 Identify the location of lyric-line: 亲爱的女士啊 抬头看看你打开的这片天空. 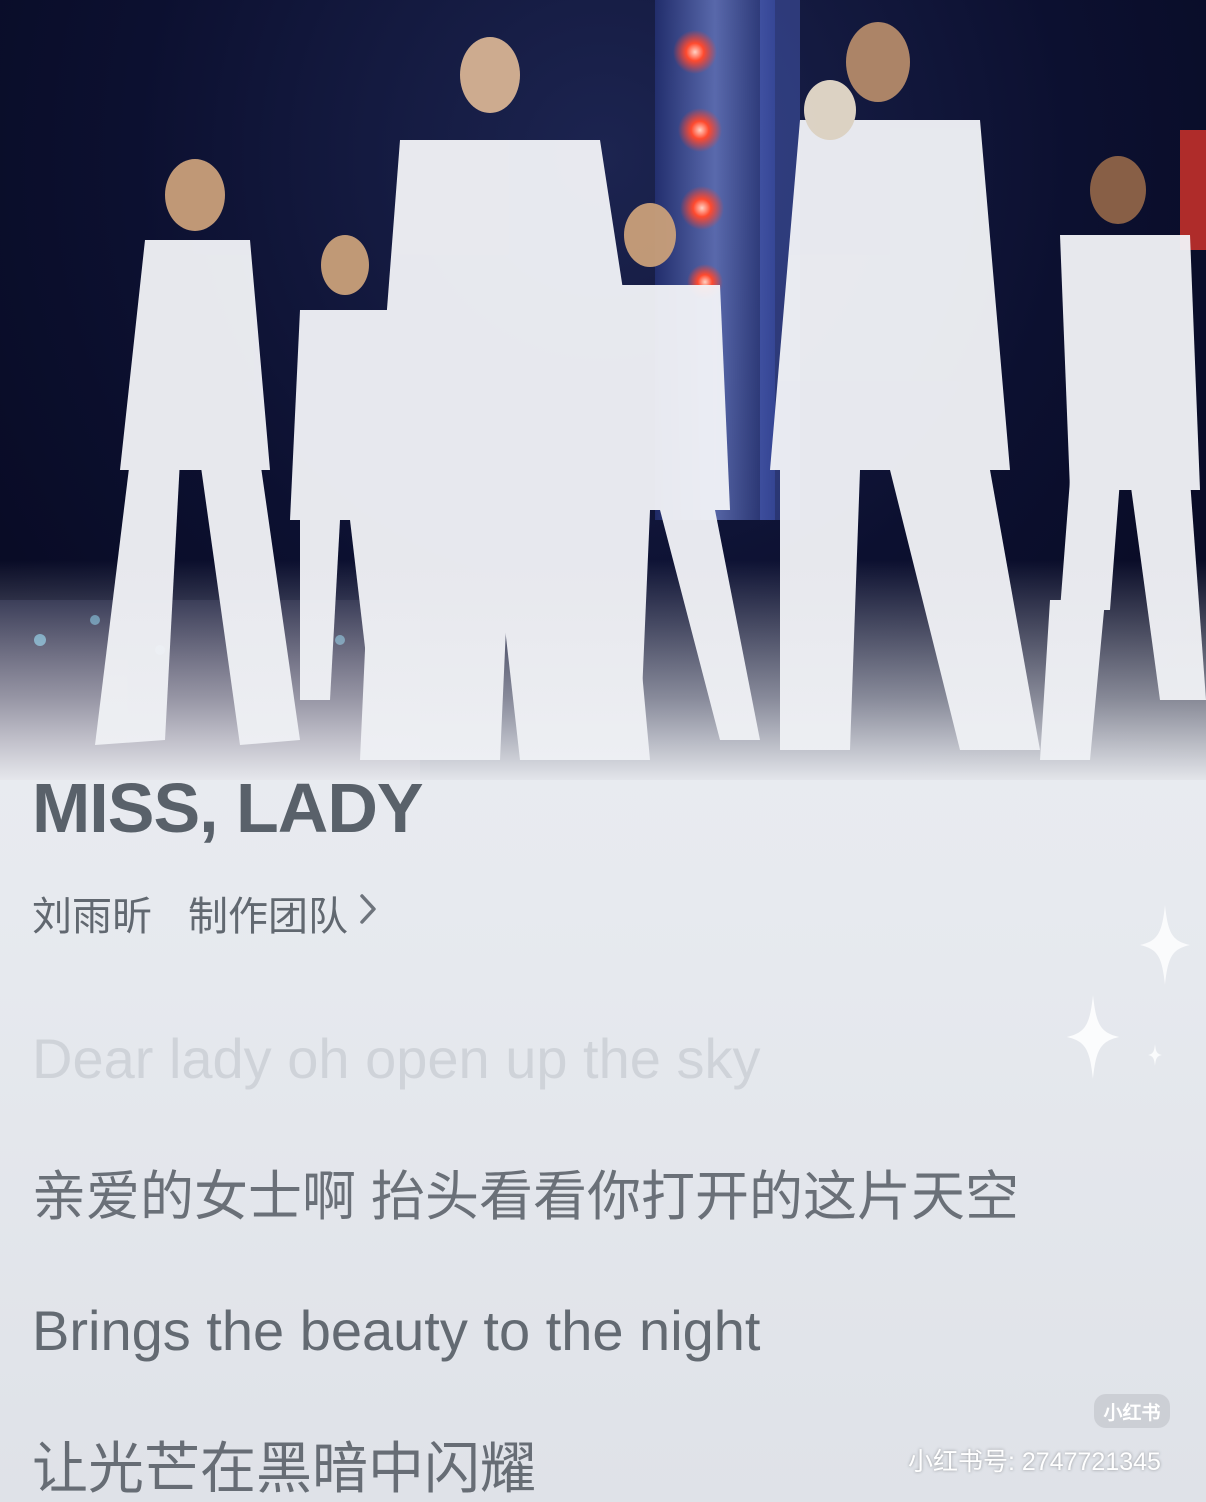
(525, 1191).